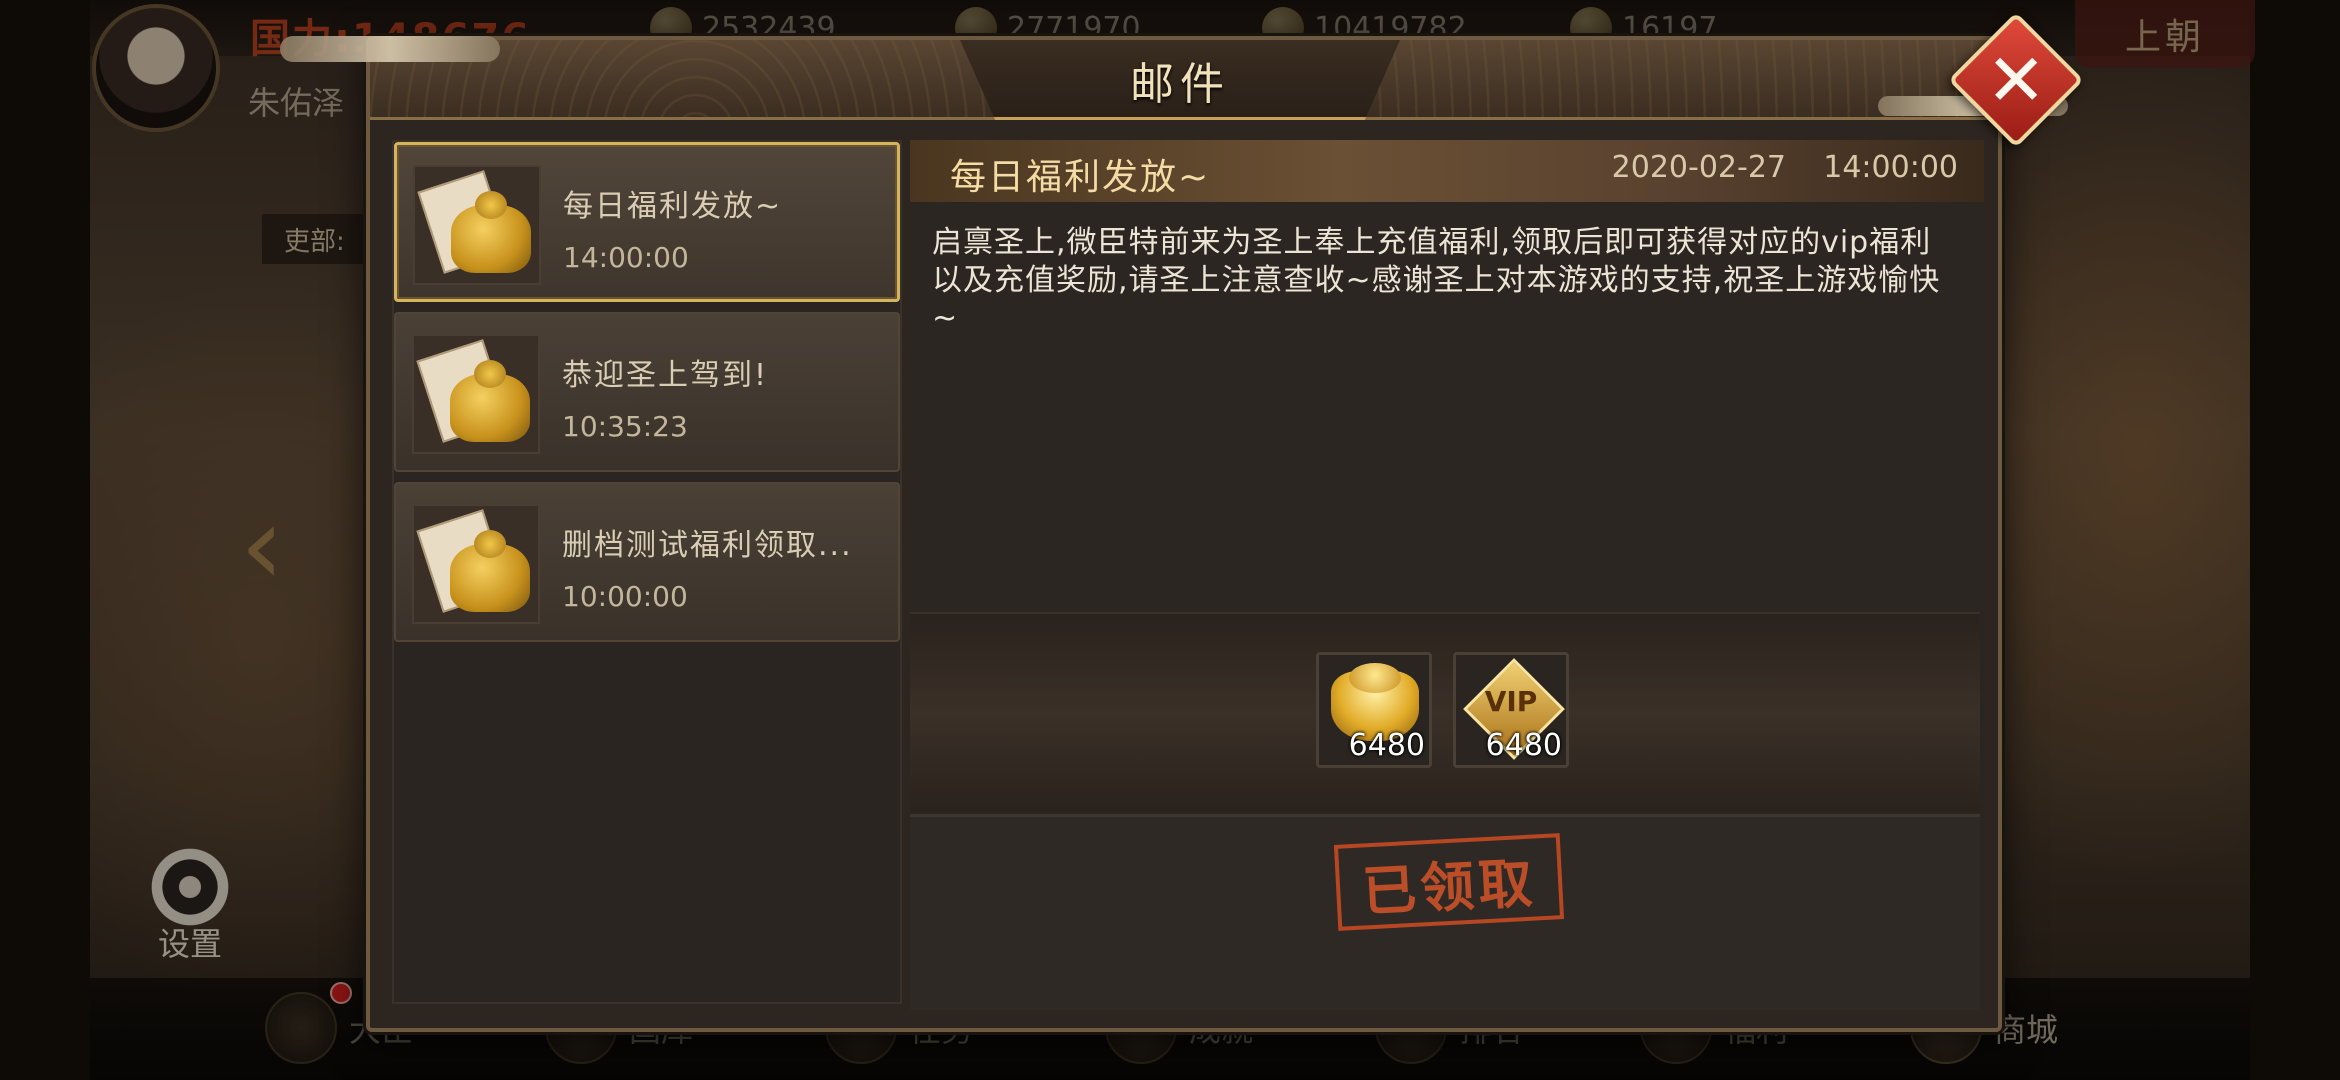 This screenshot has height=1080, width=2340. What do you see at coordinates (1180, 84) in the screenshot?
I see `dialog-title: 邮件` at bounding box center [1180, 84].